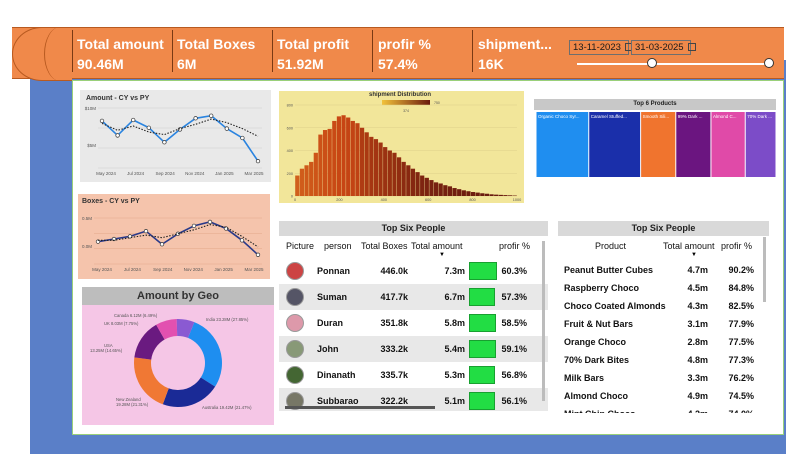 This screenshot has width=811, height=476. I want to click on total-boxes-cell: 446.0k, so click(394, 271).